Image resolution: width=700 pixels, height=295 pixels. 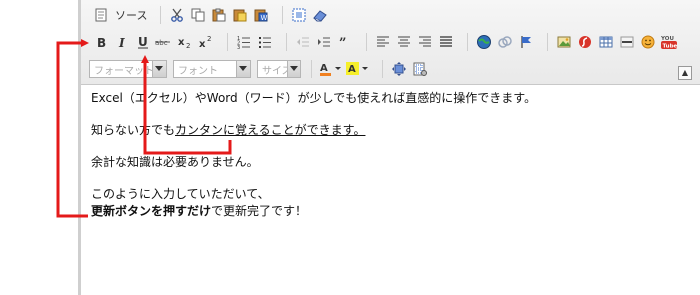 I want to click on content-line-5-bold: 更新ボタンを押すだけ, so click(x=151, y=211).